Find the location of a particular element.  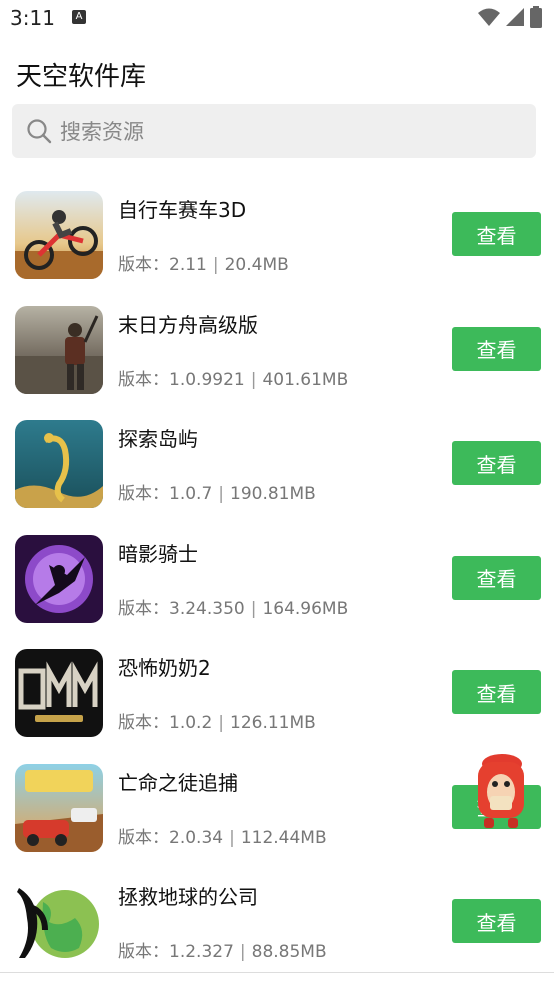

app-meta: 版本：2.11 | 20.4MB is located at coordinates (203, 262).